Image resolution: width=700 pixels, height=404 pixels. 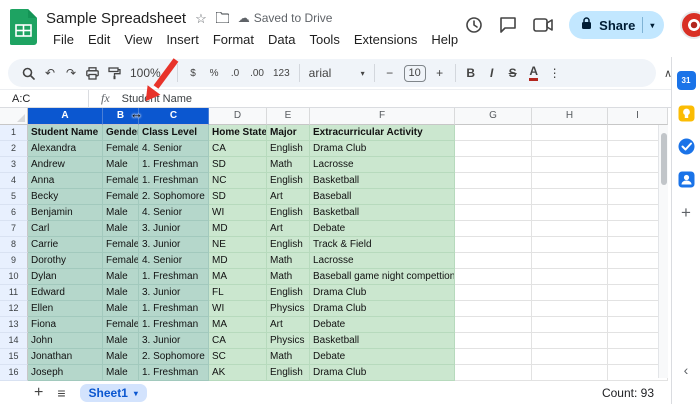 I want to click on cell: Class Level, so click(x=174, y=133).